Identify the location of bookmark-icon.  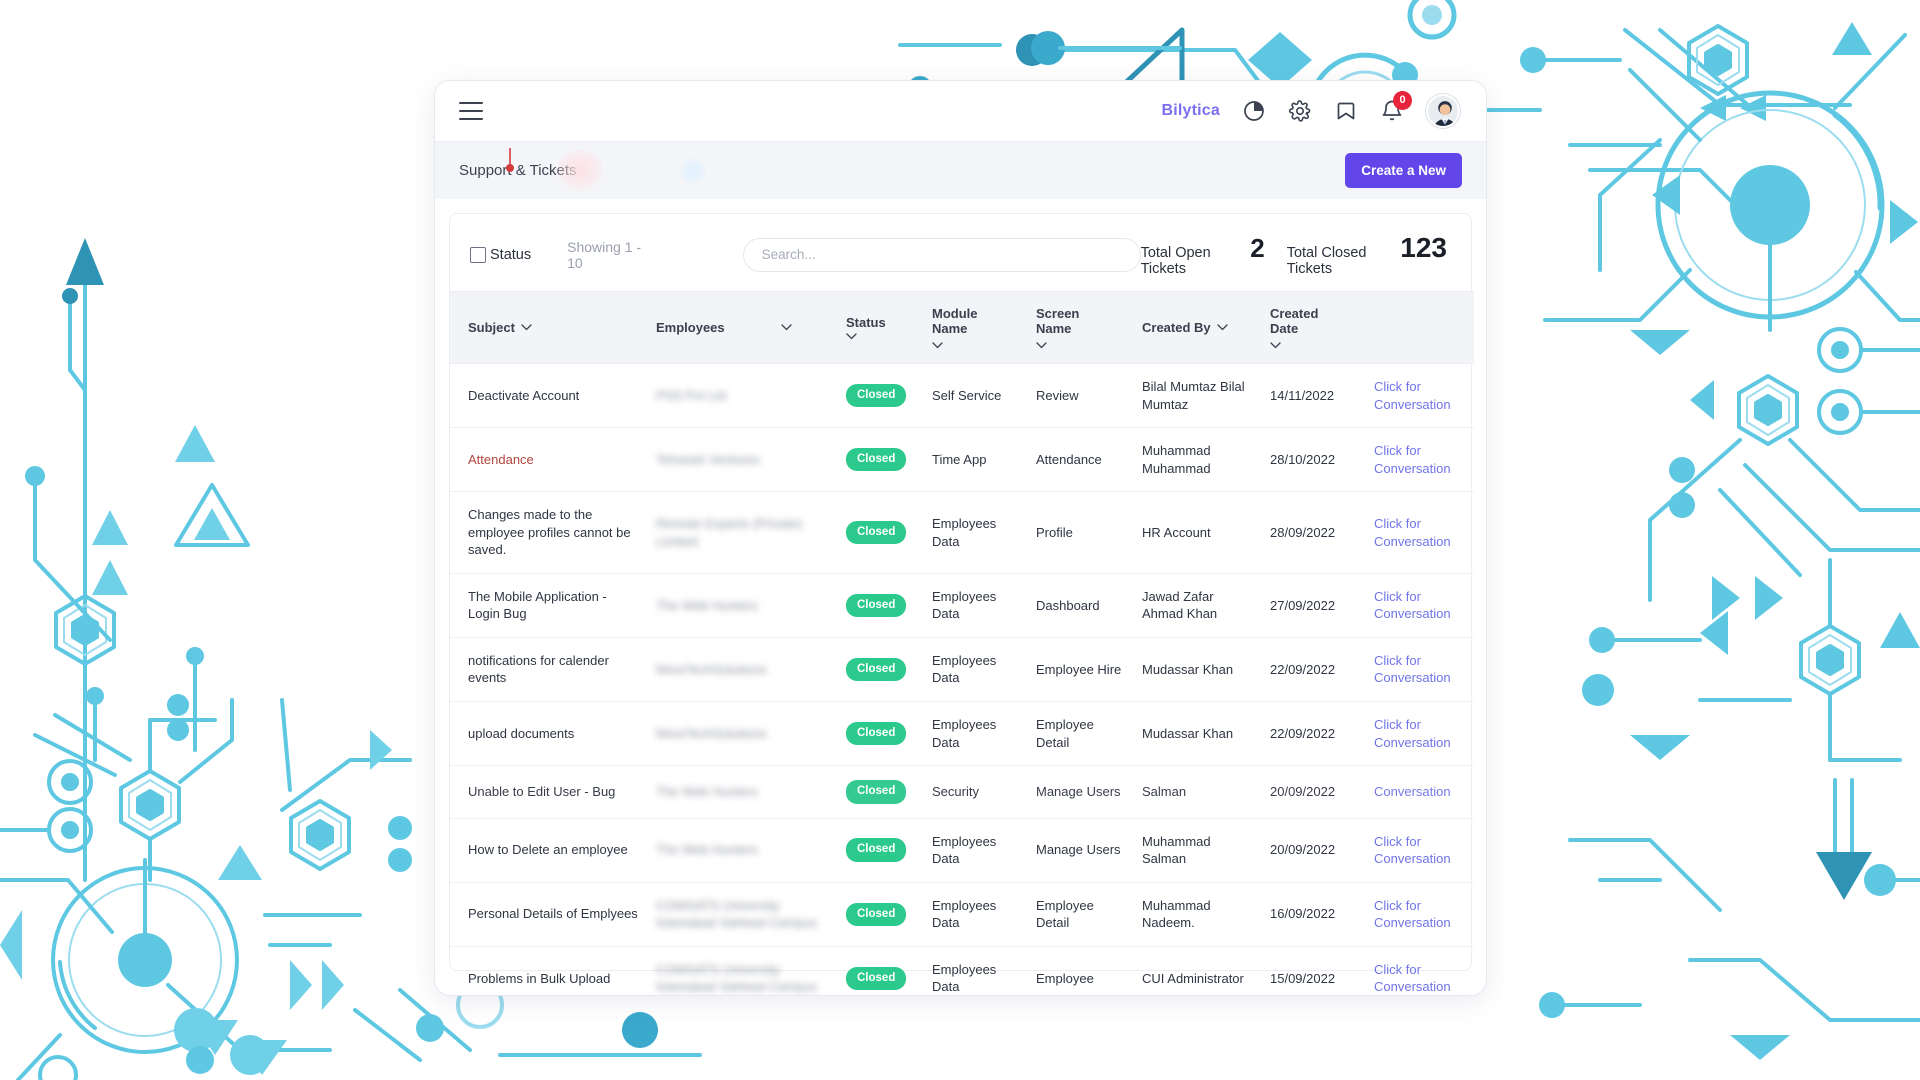
(1346, 111).